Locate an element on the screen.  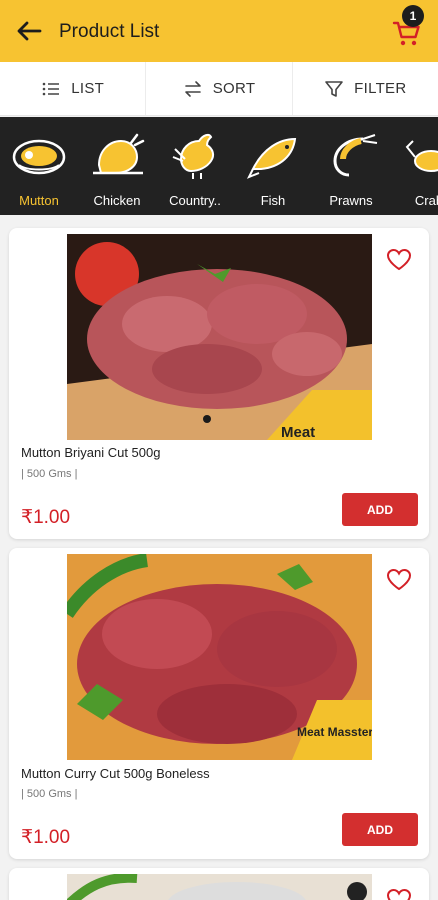
brand-logo-text: Meat Massterz is located at coordinates (334, 732).